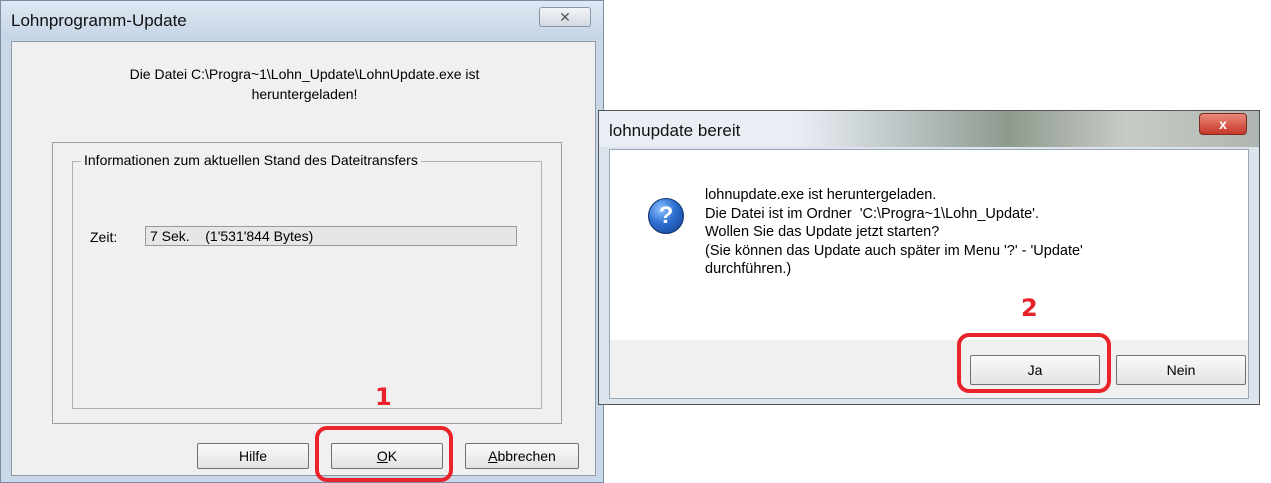 The width and height of the screenshot is (1271, 483). What do you see at coordinates (666, 216) in the screenshot?
I see `question-icon: ?` at bounding box center [666, 216].